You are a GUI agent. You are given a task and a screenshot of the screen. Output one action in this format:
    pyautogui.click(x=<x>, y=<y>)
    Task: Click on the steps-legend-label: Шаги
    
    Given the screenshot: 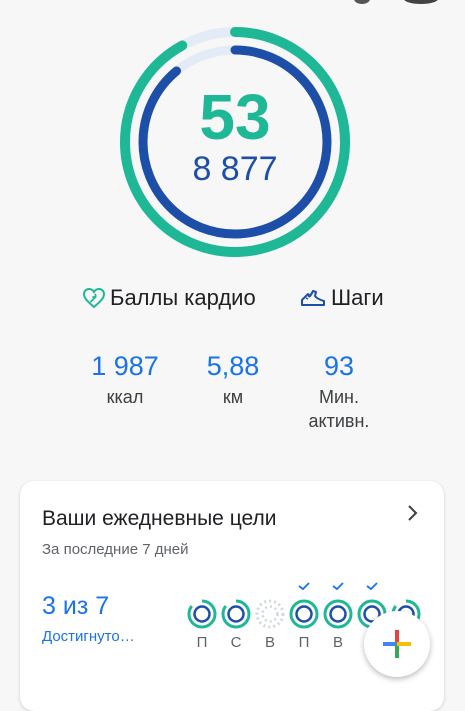 What is the action you would take?
    pyautogui.click(x=357, y=297)
    